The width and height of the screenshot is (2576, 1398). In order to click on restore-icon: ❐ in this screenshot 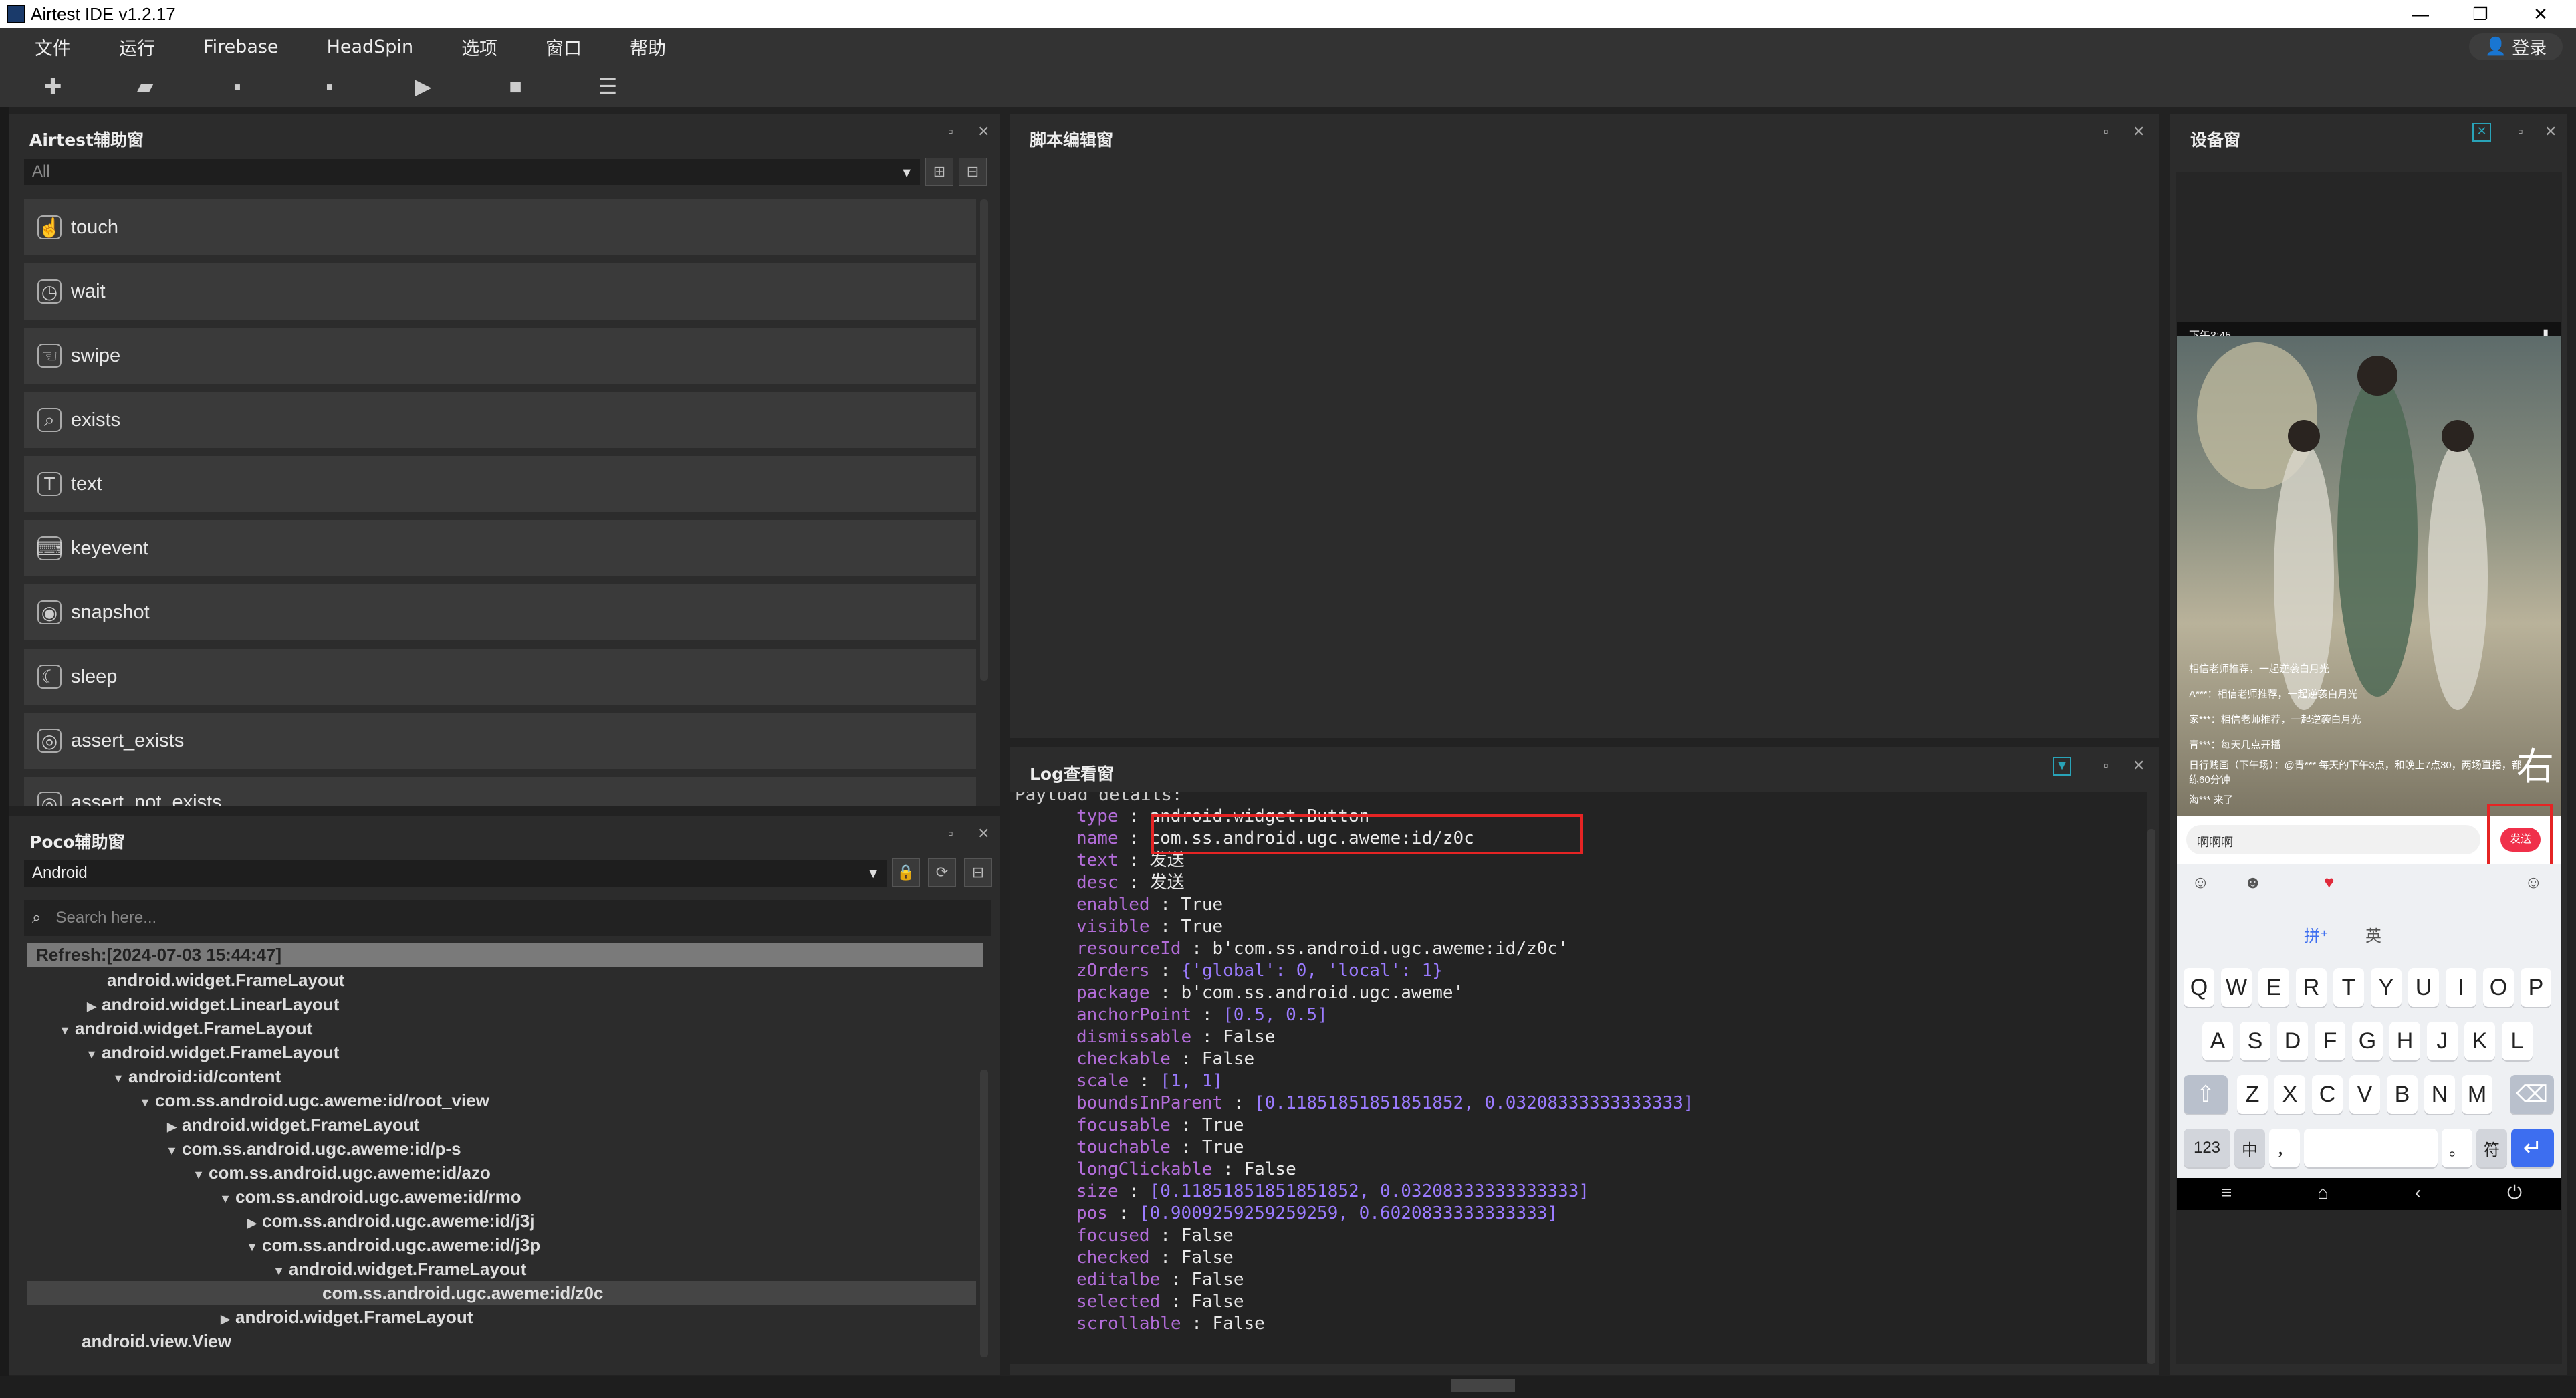, I will do `click(2480, 14)`.